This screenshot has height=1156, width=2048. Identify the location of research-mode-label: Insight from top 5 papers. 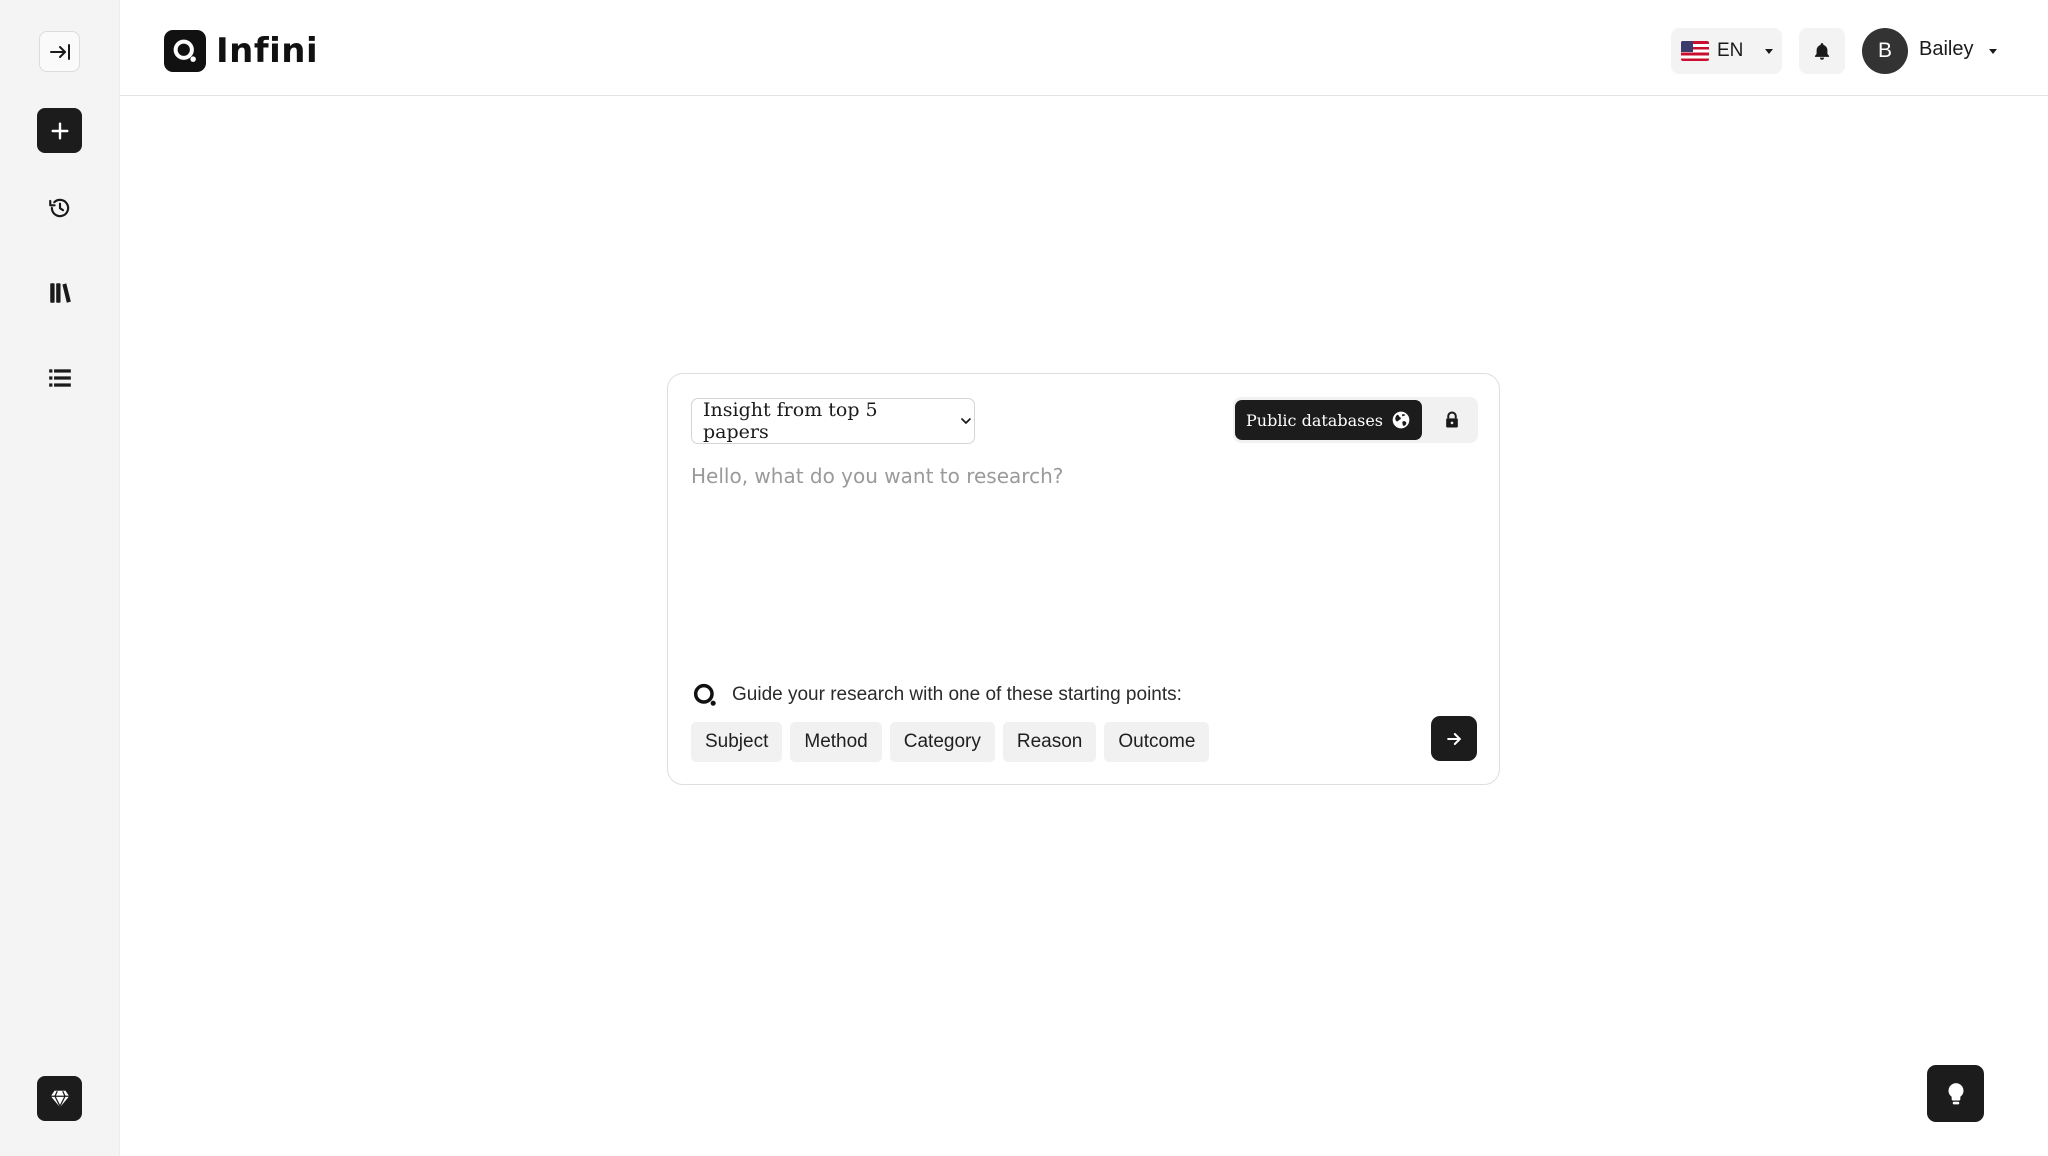
(790, 421).